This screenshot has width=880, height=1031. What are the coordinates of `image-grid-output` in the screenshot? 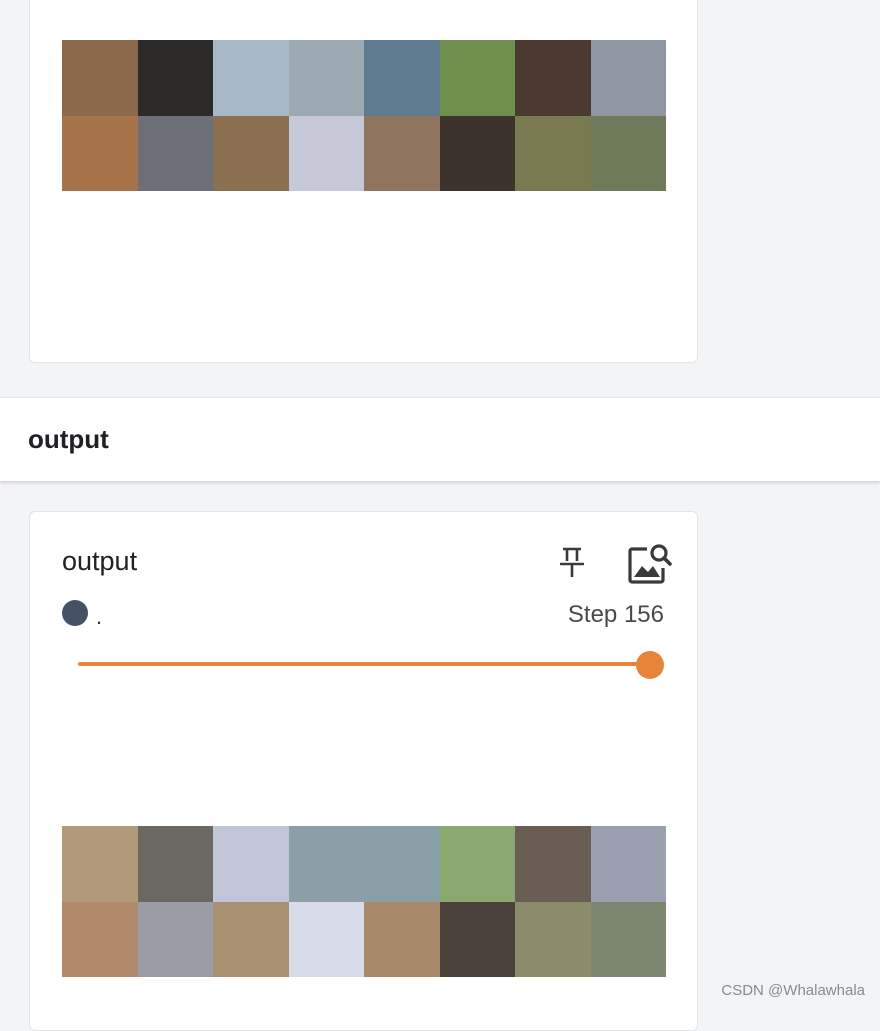 It's located at (364, 901).